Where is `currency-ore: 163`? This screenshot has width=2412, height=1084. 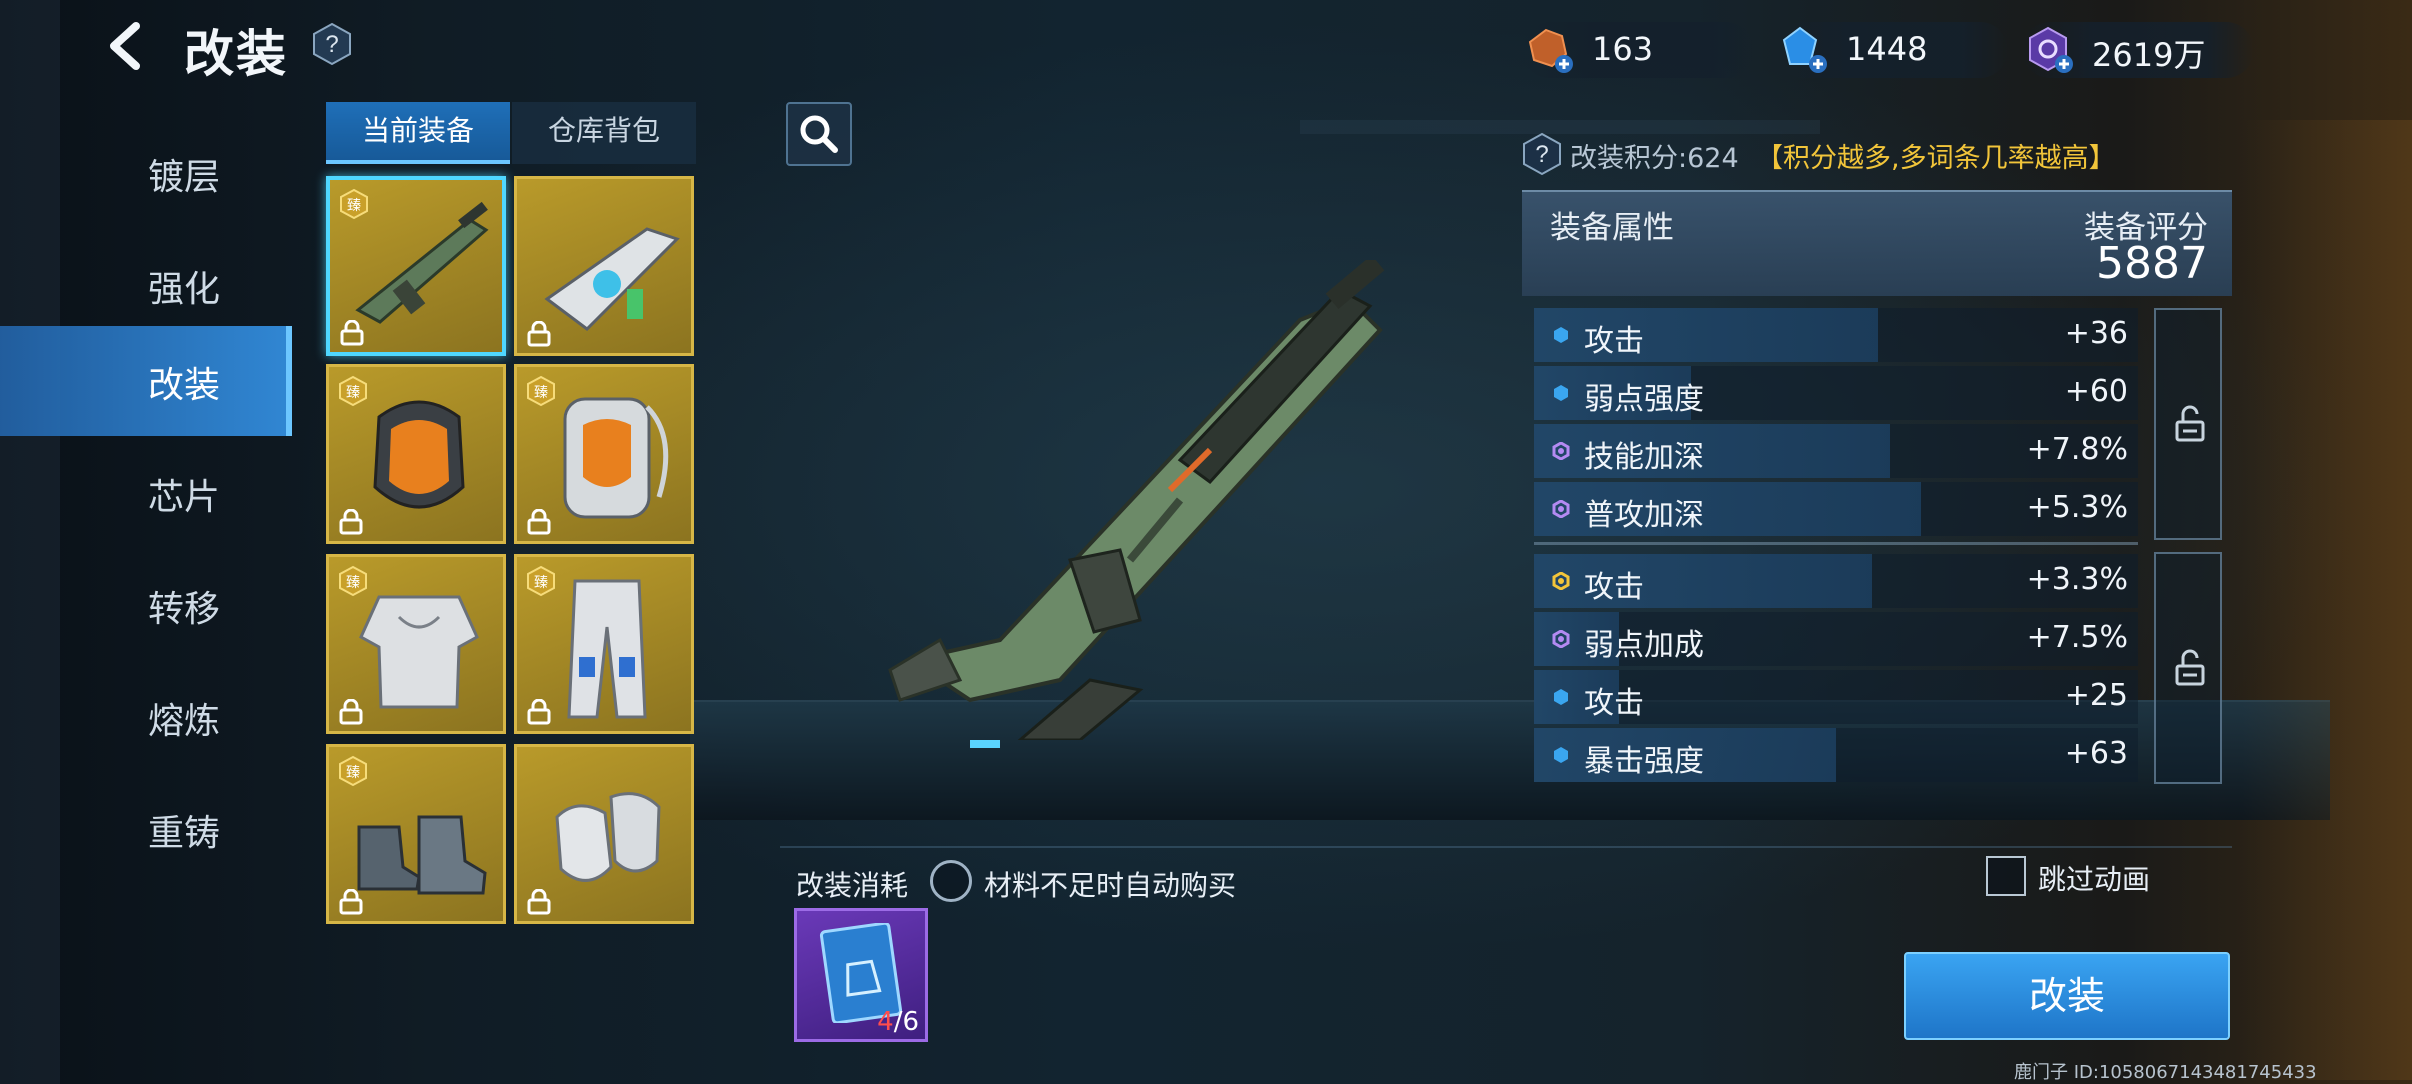 currency-ore: 163 is located at coordinates (1638, 50).